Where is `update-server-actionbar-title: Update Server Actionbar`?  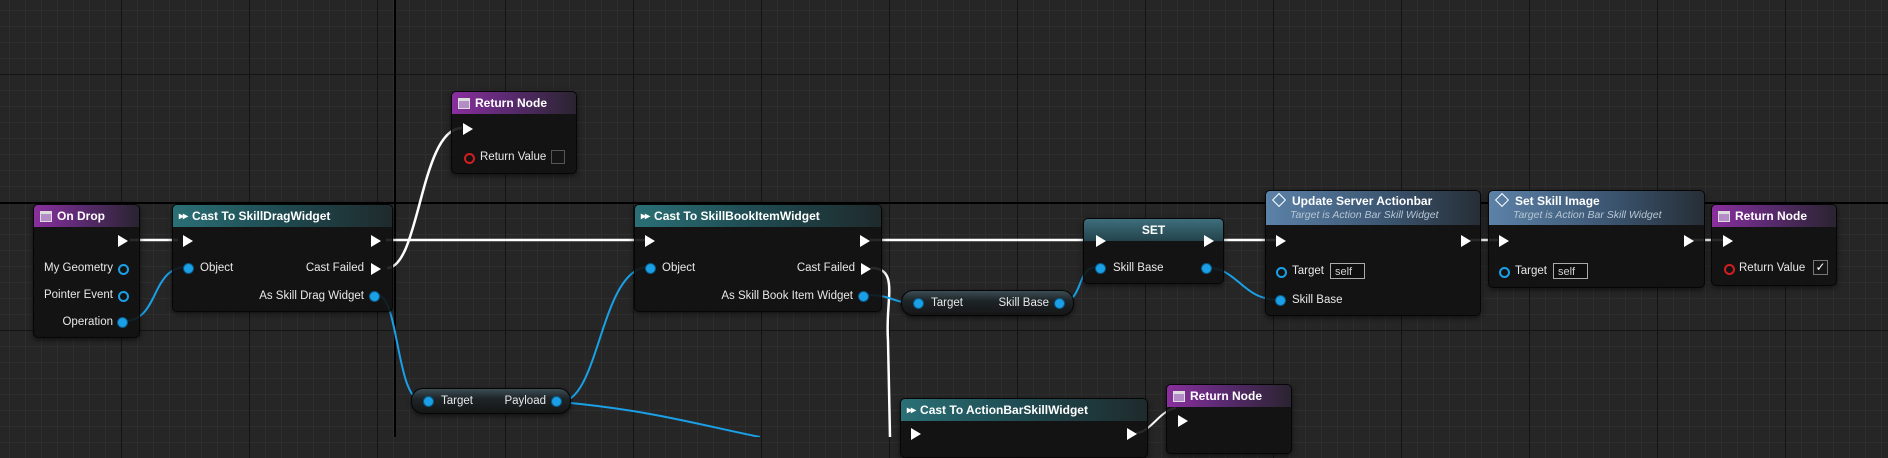 update-server-actionbar-title: Update Server Actionbar is located at coordinates (1362, 201).